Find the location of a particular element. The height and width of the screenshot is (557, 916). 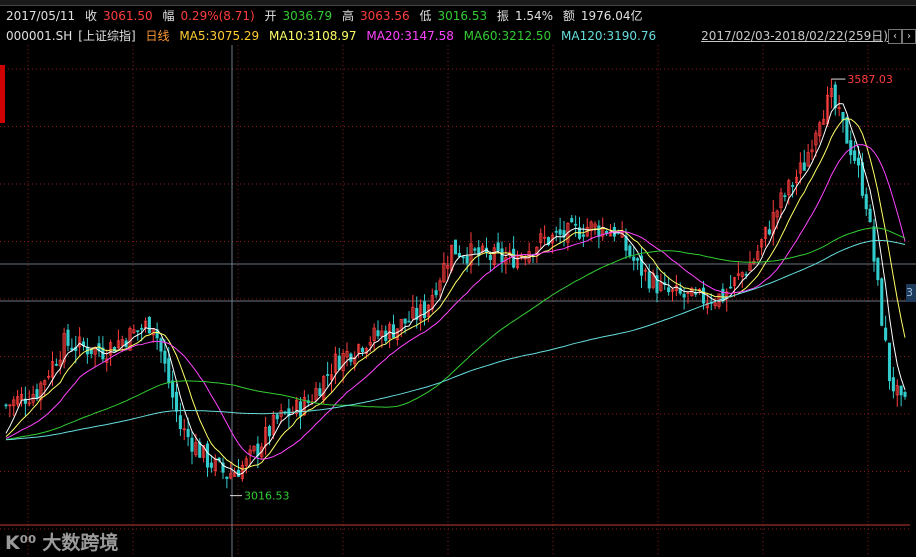

ma120-legend: MA120:3190.76 is located at coordinates (609, 36).